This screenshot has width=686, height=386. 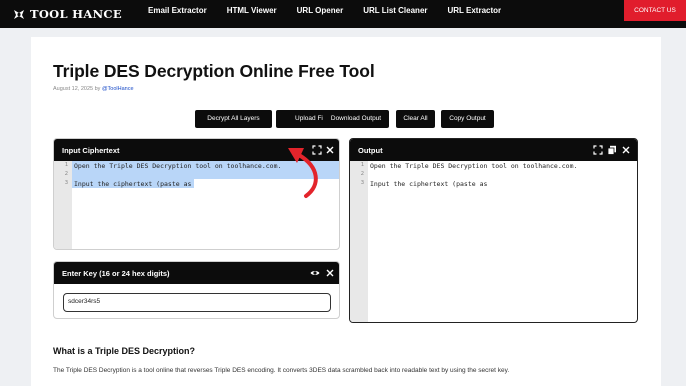 What do you see at coordinates (118, 89) in the screenshot?
I see `author-link: @ToolHance` at bounding box center [118, 89].